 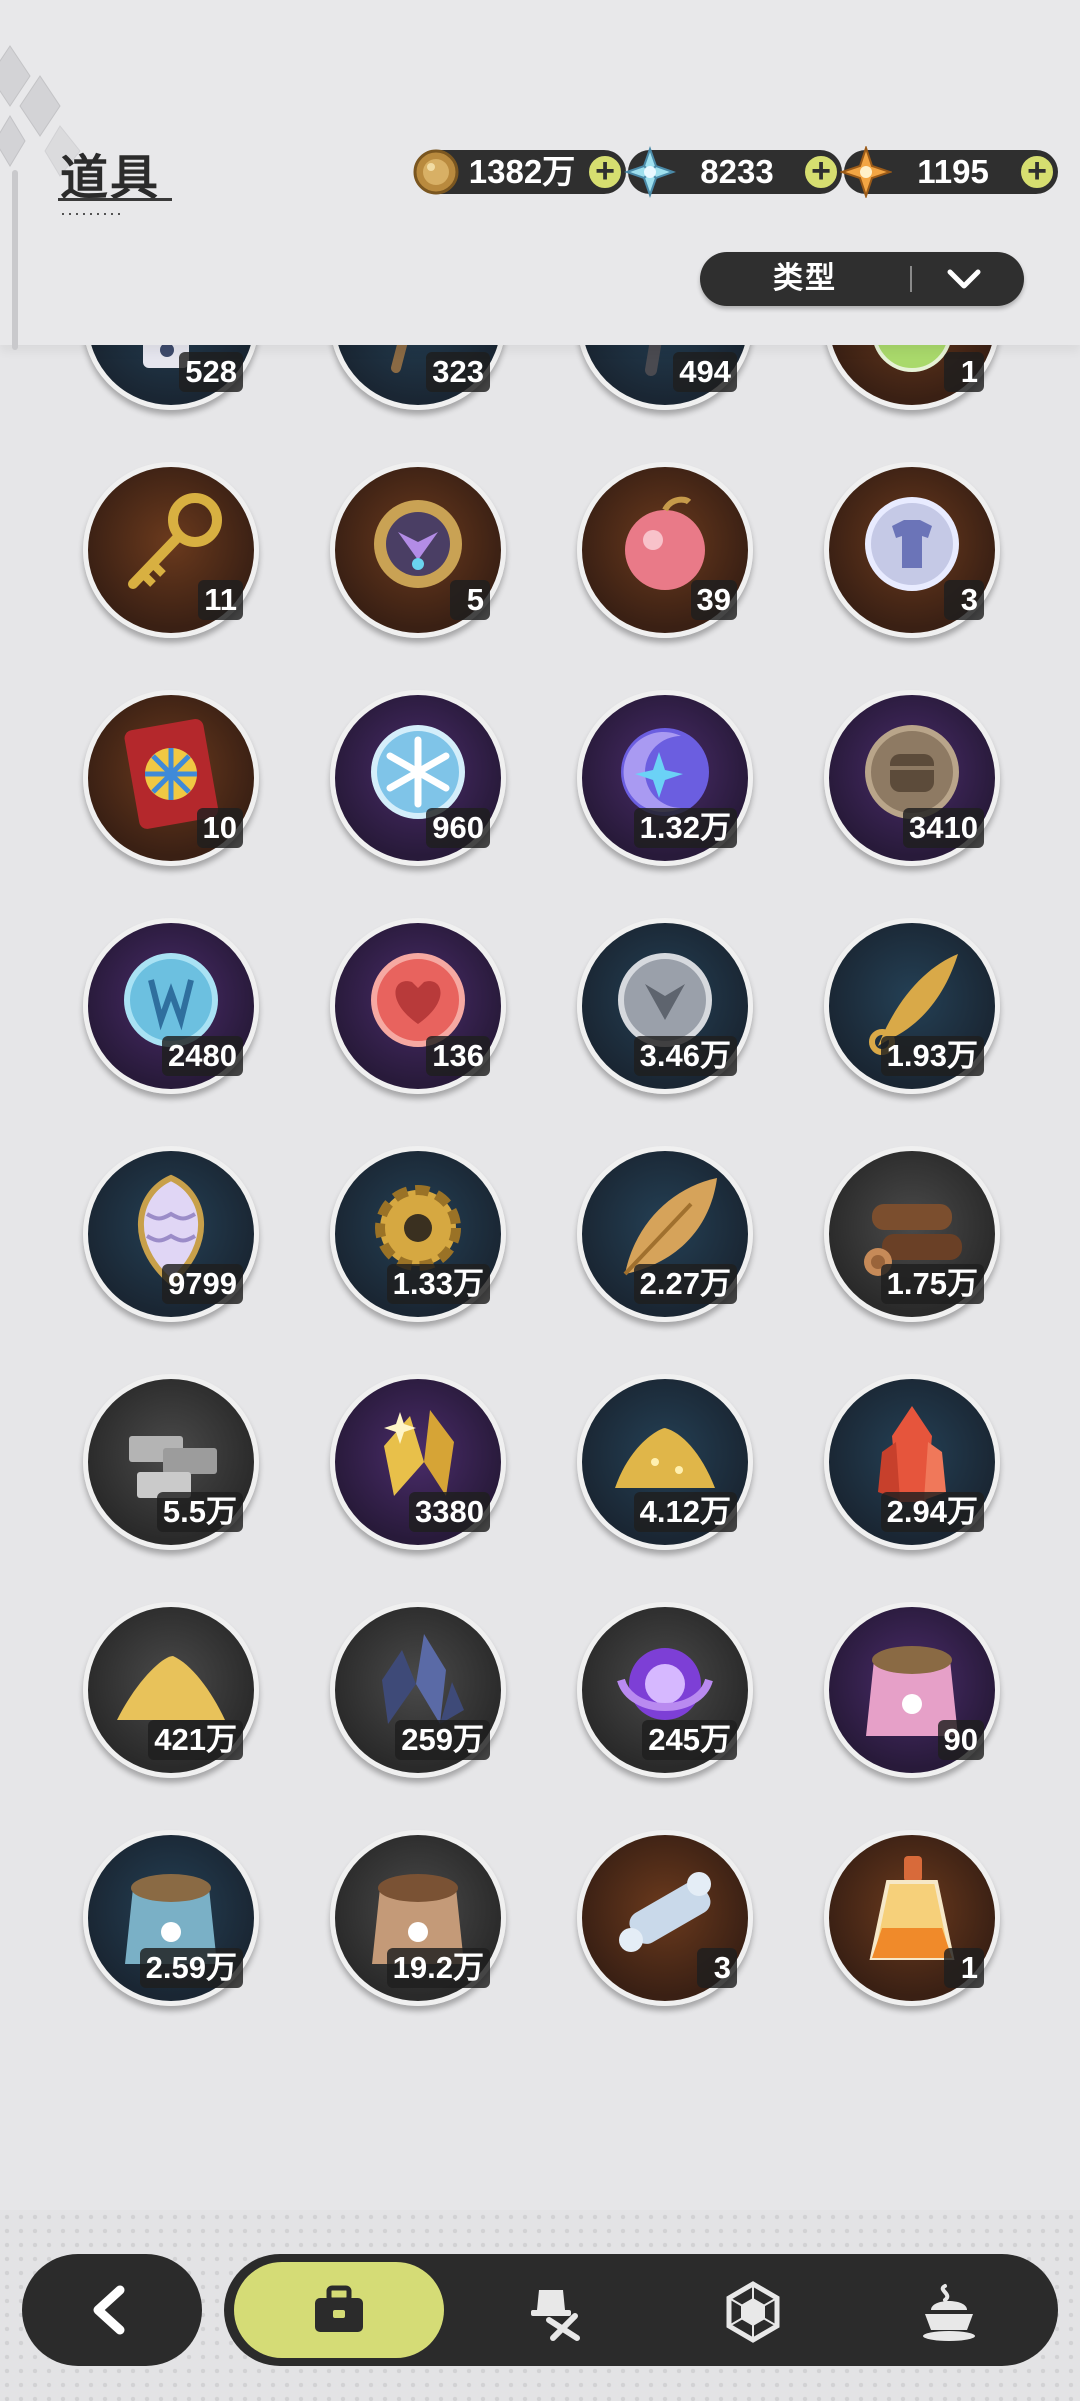 I want to click on item-count: 1.33万, so click(x=438, y=1284).